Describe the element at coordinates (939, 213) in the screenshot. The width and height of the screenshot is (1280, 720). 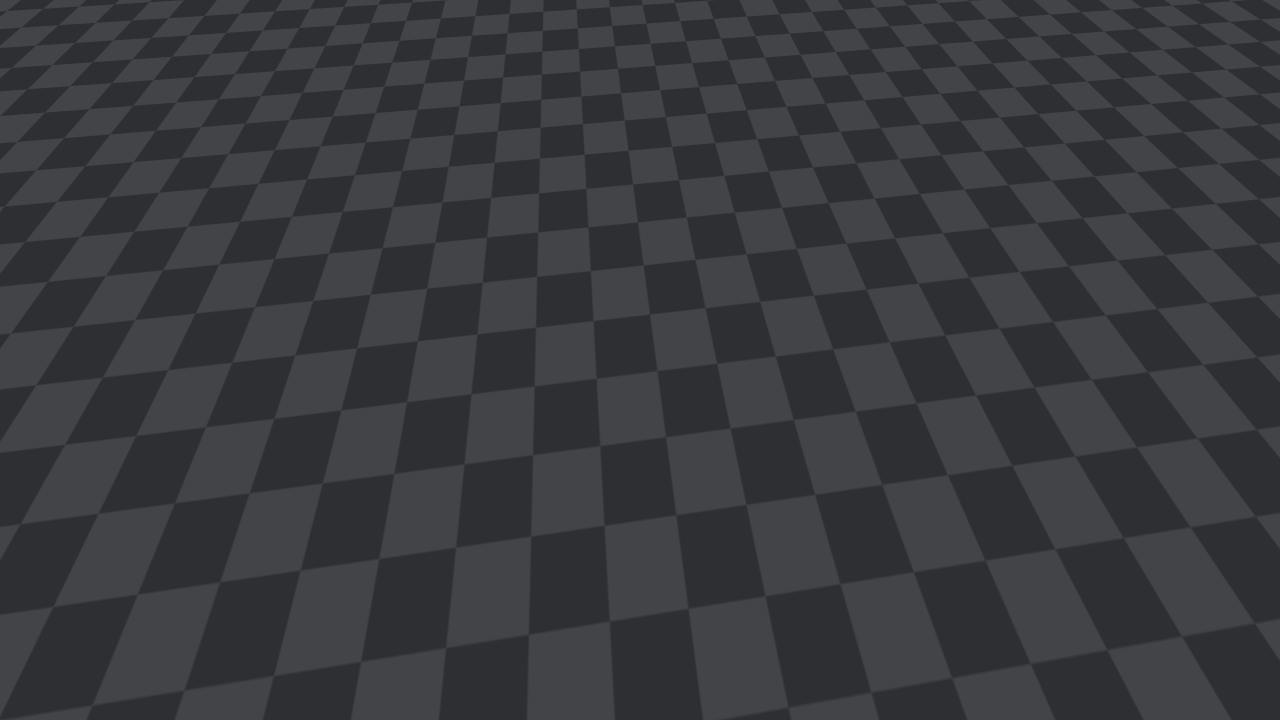
I see `stage3-basin` at that location.